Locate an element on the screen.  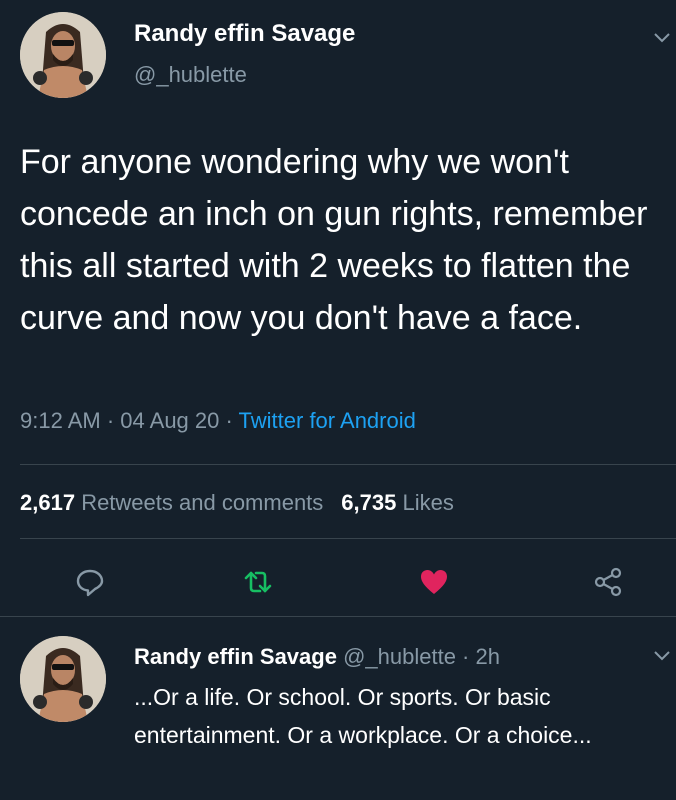
reply-handle: @_hublette is located at coordinates (399, 656).